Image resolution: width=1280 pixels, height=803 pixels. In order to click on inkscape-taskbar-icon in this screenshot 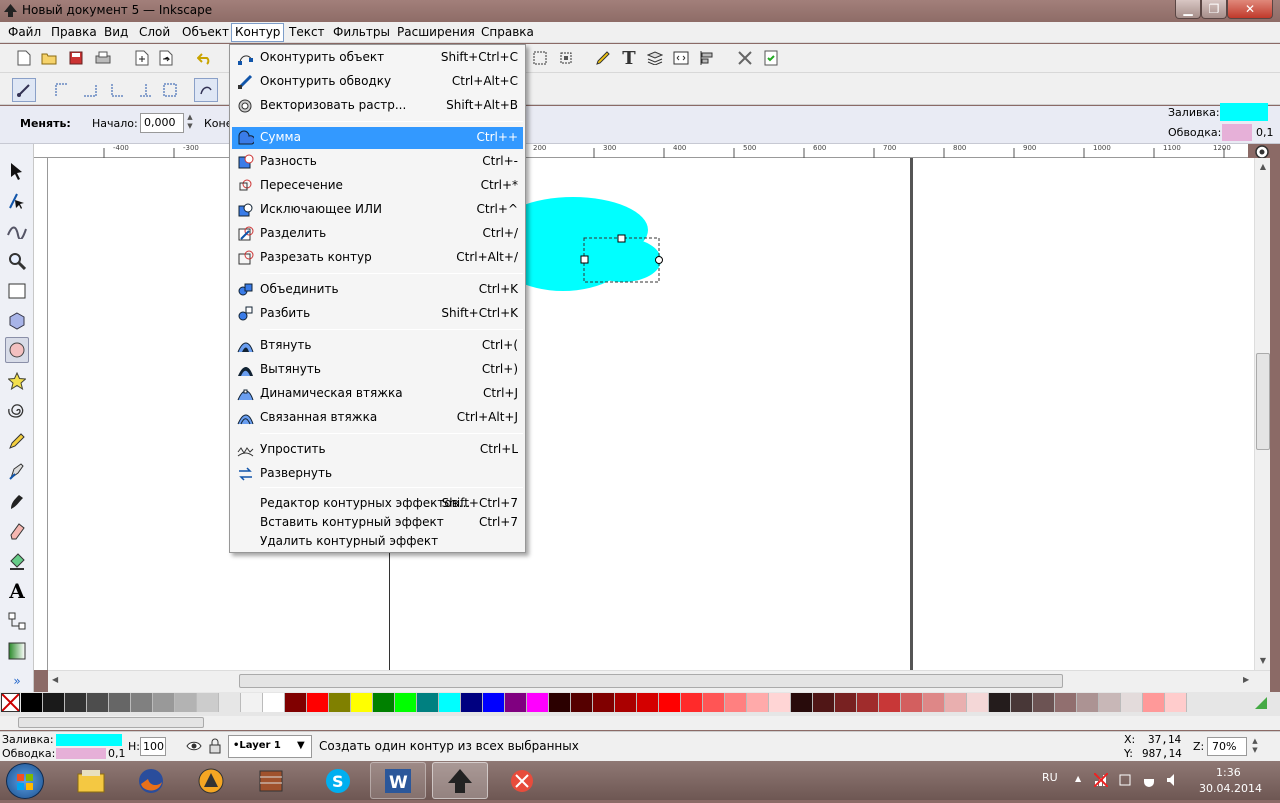, I will do `click(460, 780)`.